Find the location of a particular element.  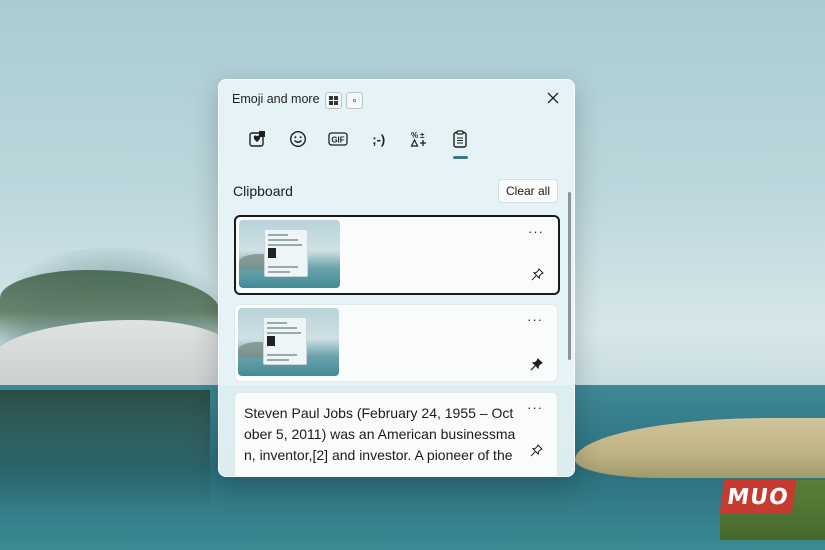

clear-all-button: Clear all is located at coordinates (528, 191).